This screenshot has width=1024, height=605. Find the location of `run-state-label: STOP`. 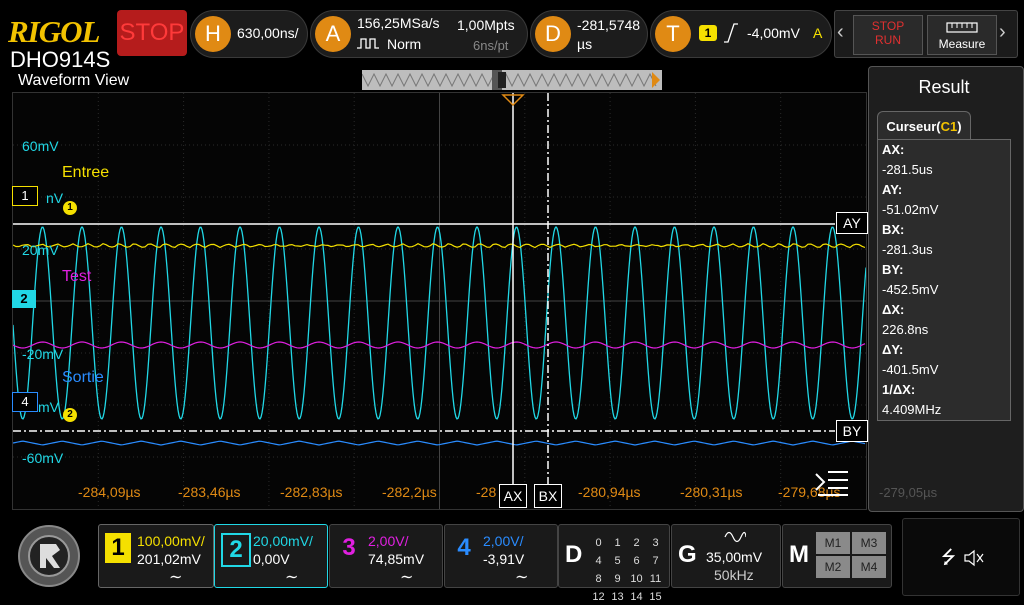

run-state-label: STOP is located at coordinates (152, 32).